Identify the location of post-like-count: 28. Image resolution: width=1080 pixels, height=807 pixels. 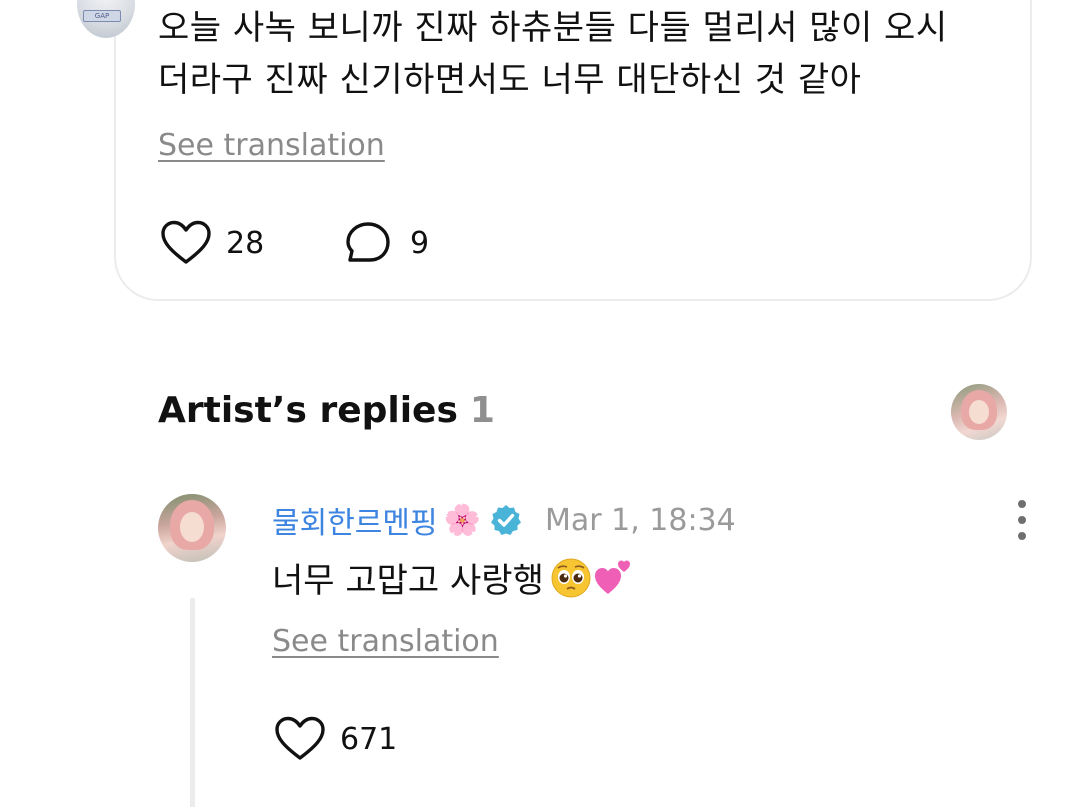
(245, 243).